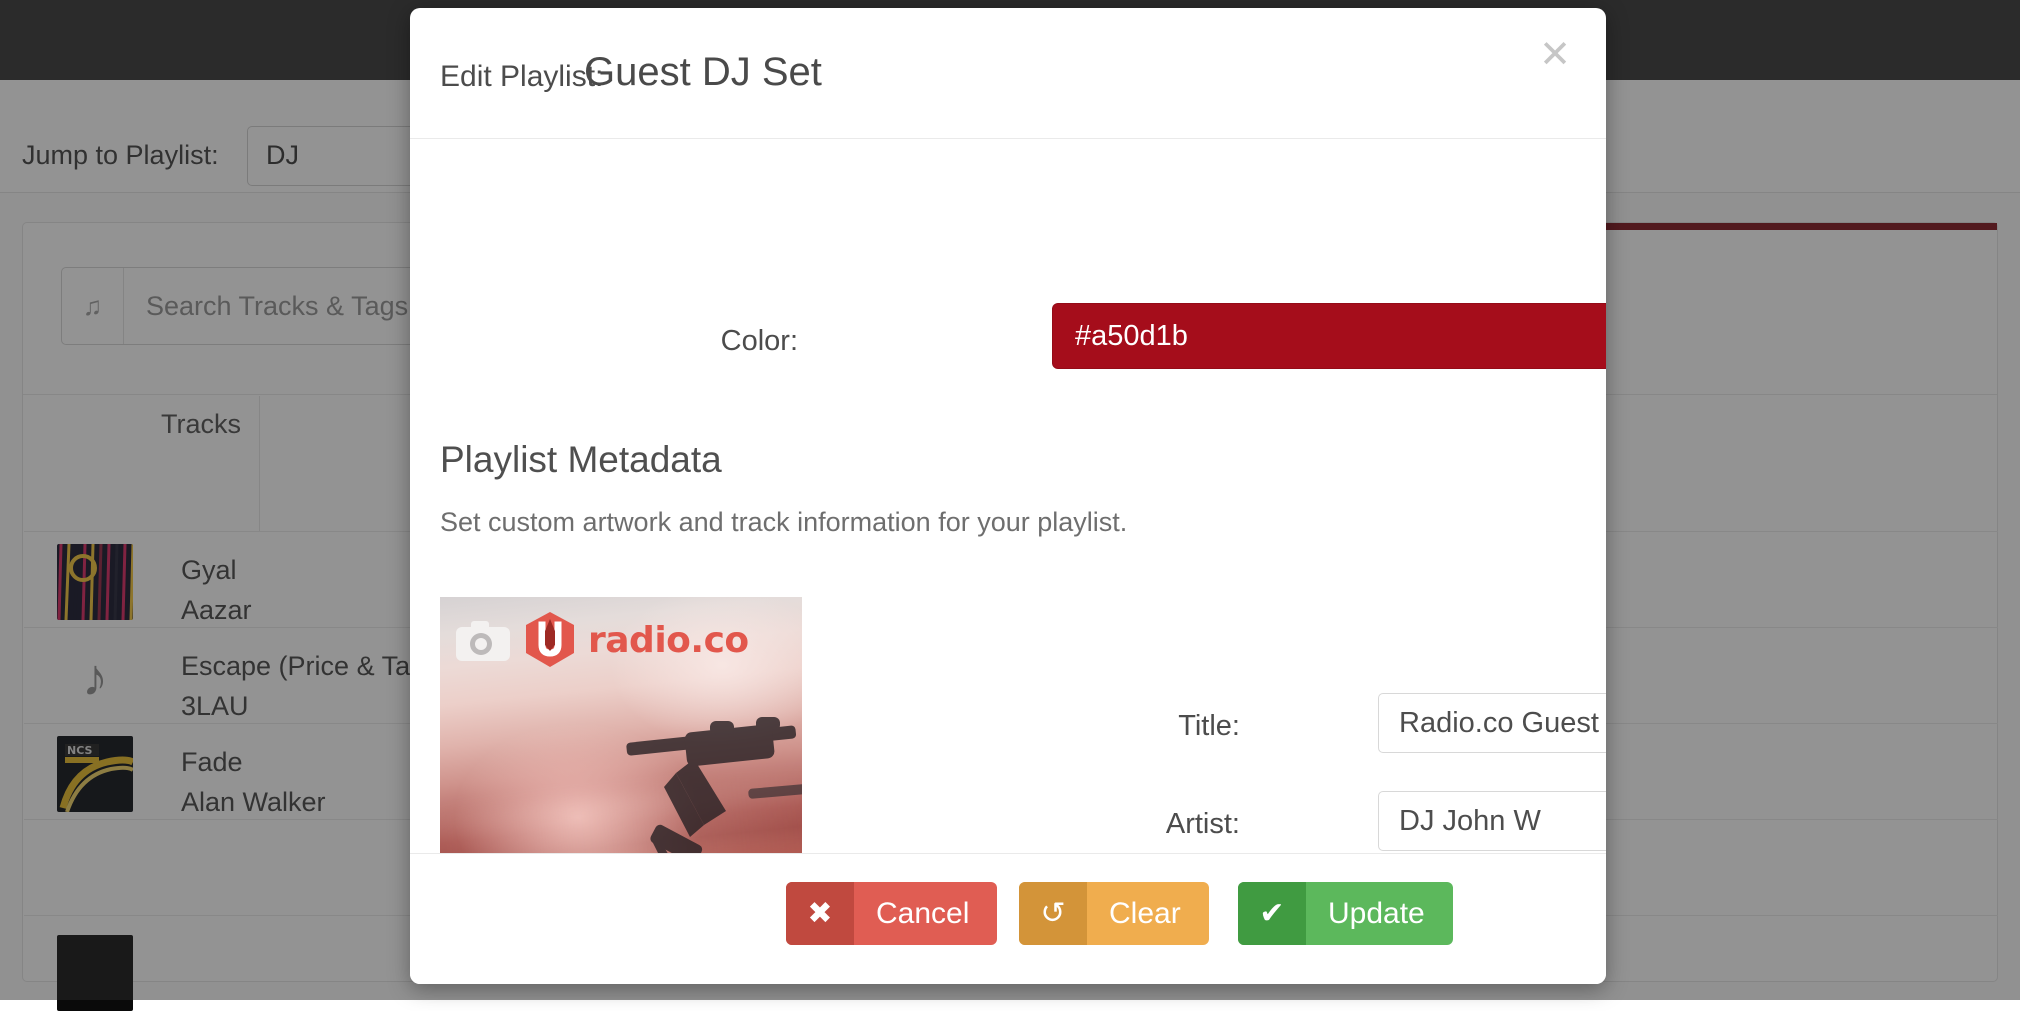  I want to click on artist-label: Artist:, so click(1145, 824).